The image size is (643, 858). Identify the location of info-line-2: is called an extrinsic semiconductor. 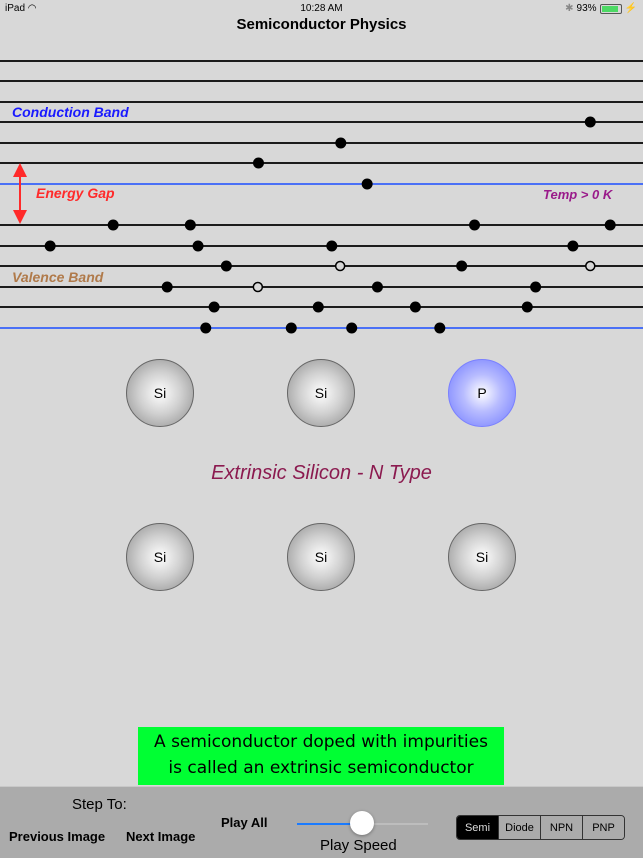
(321, 768).